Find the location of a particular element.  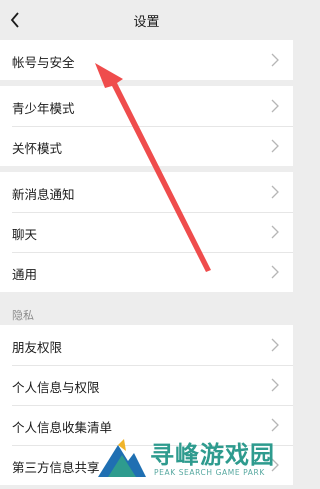

settings-item-label: 帐号与安全 is located at coordinates (43, 62).